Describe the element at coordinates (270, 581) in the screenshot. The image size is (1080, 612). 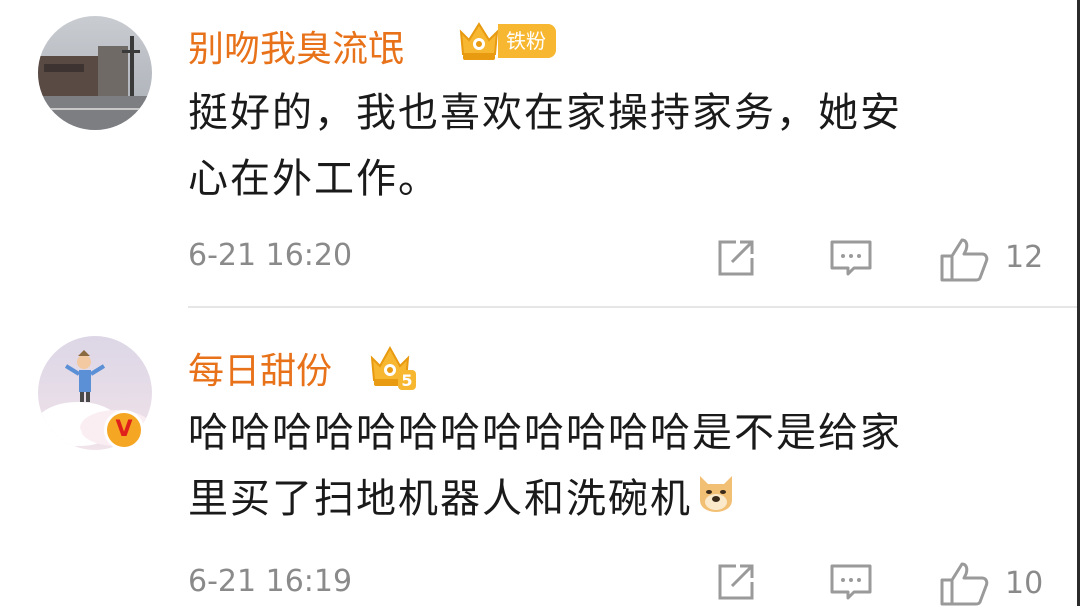
I see `timestamp: 6-21 16:19` at that location.